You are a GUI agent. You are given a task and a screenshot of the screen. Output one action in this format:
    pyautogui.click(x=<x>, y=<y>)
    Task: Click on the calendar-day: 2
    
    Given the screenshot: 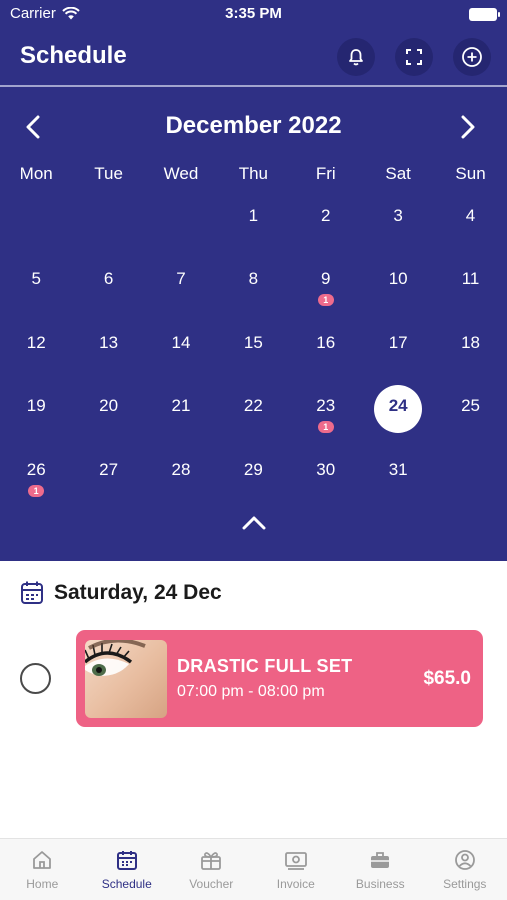 What is the action you would take?
    pyautogui.click(x=326, y=215)
    